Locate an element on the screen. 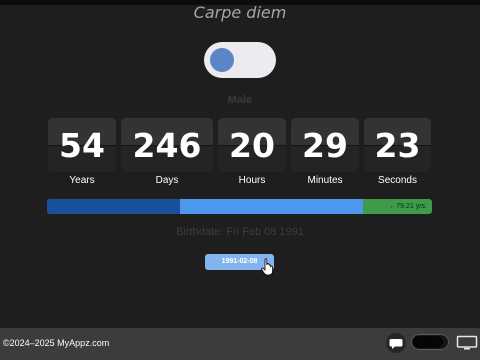 The width and height of the screenshot is (480, 360). life-progress-bar: ←79.21 yrs. is located at coordinates (239, 206).